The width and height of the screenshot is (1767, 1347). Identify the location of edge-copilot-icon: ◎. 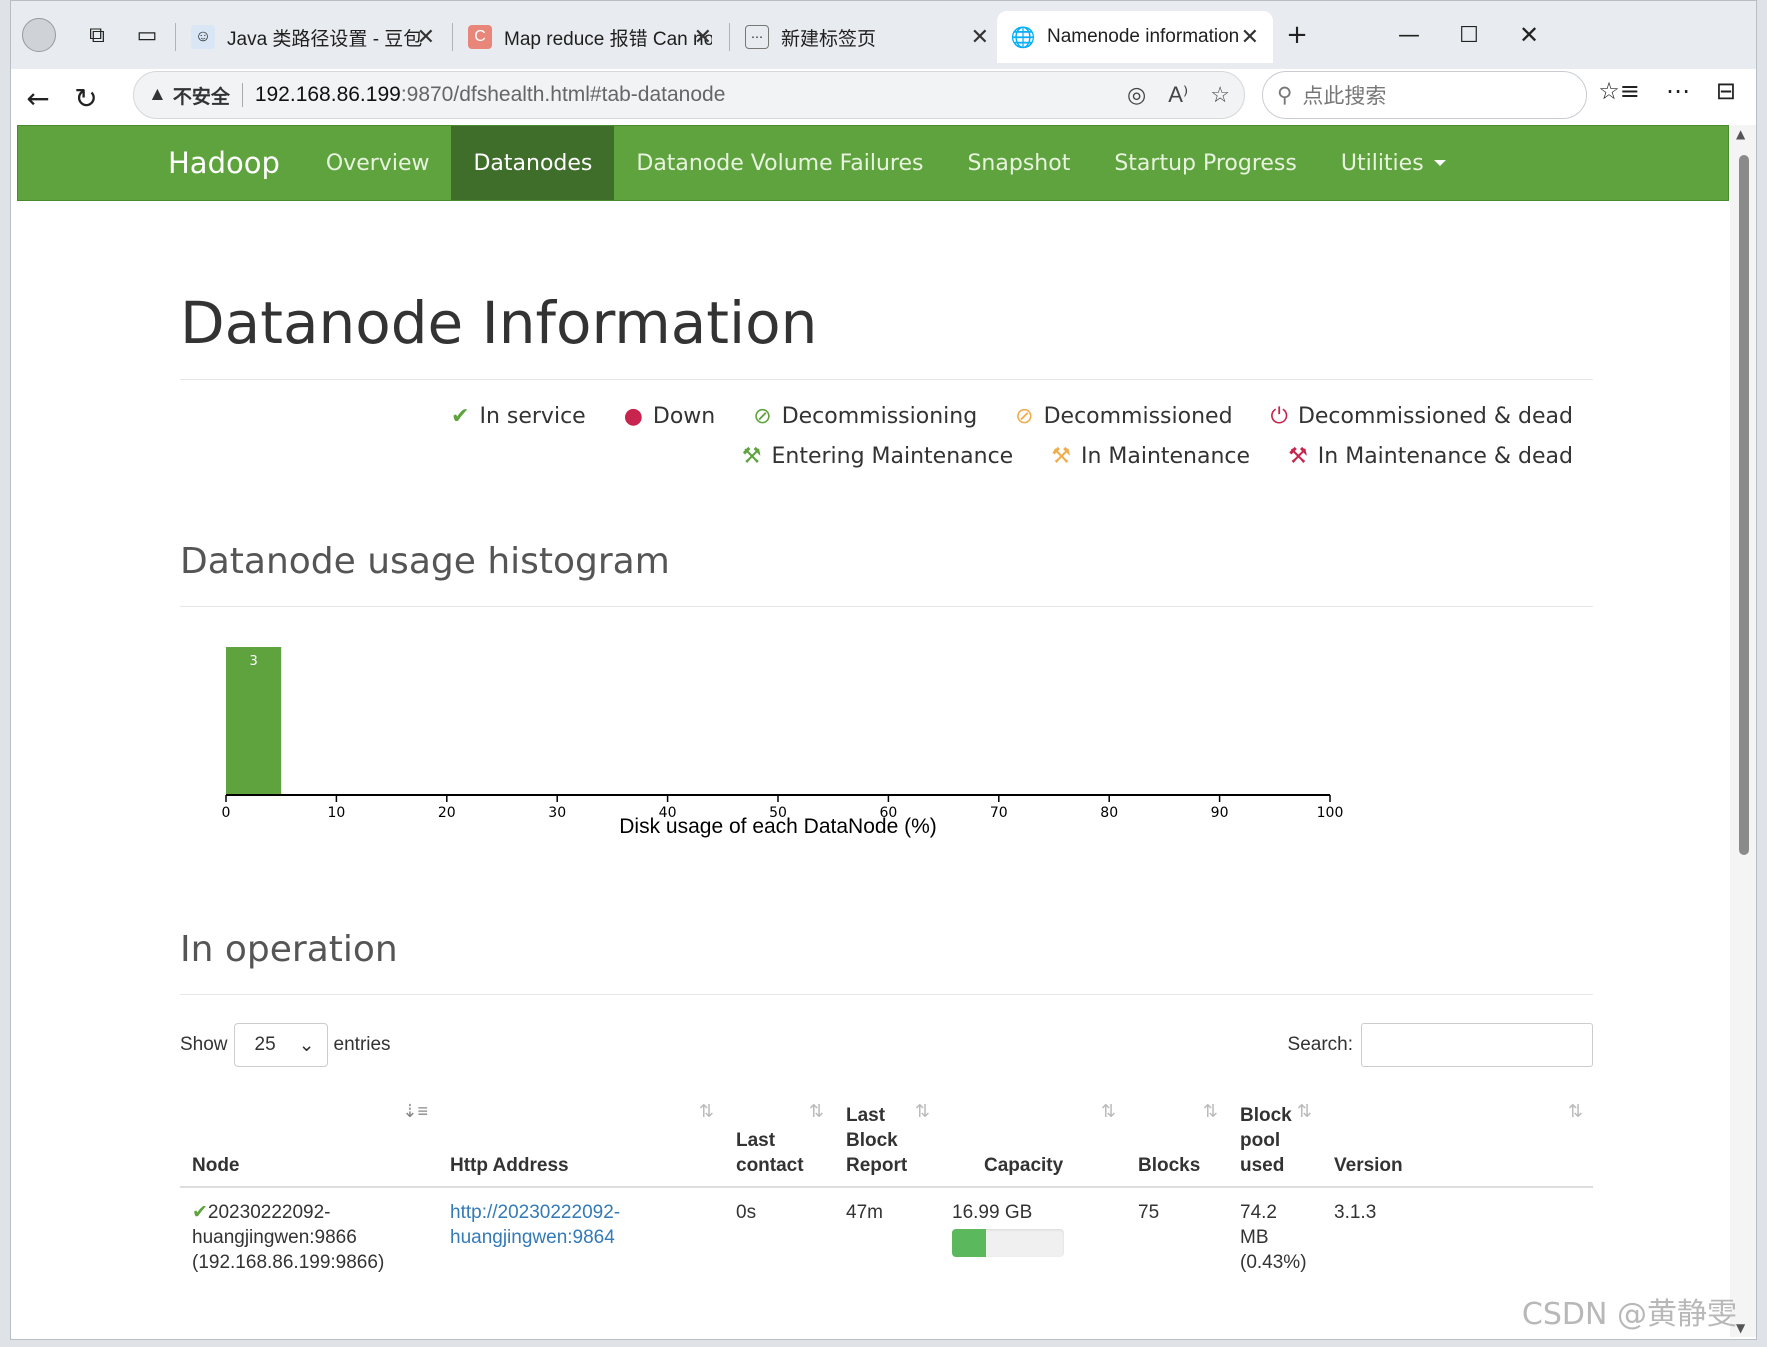
(1136, 95).